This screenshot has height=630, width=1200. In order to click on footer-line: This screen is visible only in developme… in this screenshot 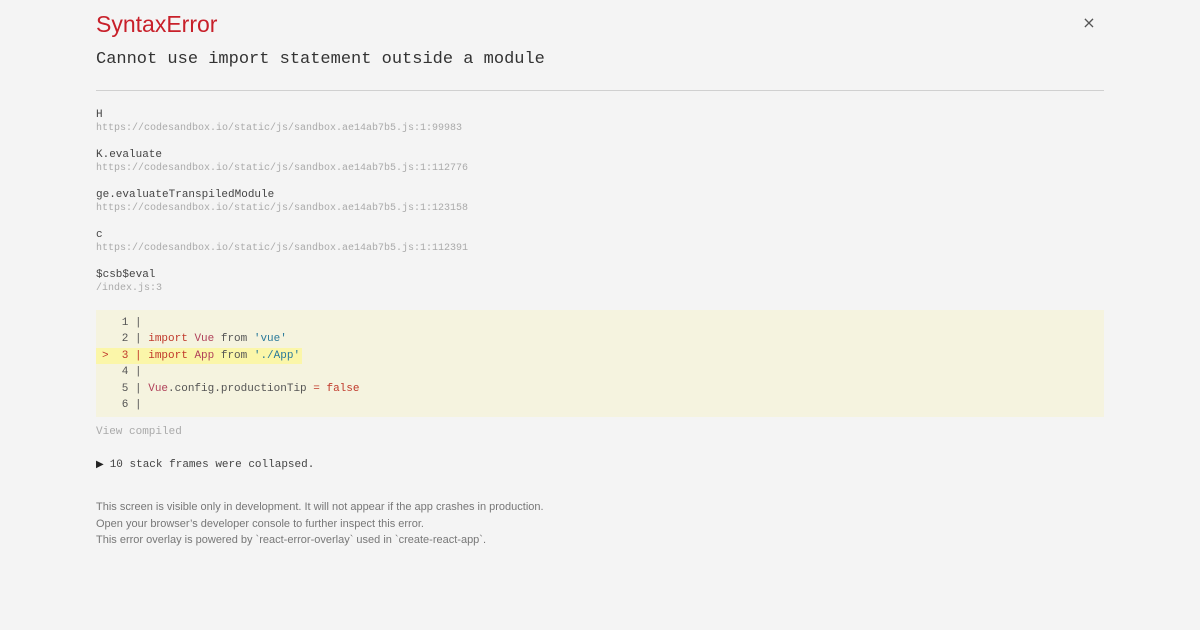, I will do `click(320, 507)`.